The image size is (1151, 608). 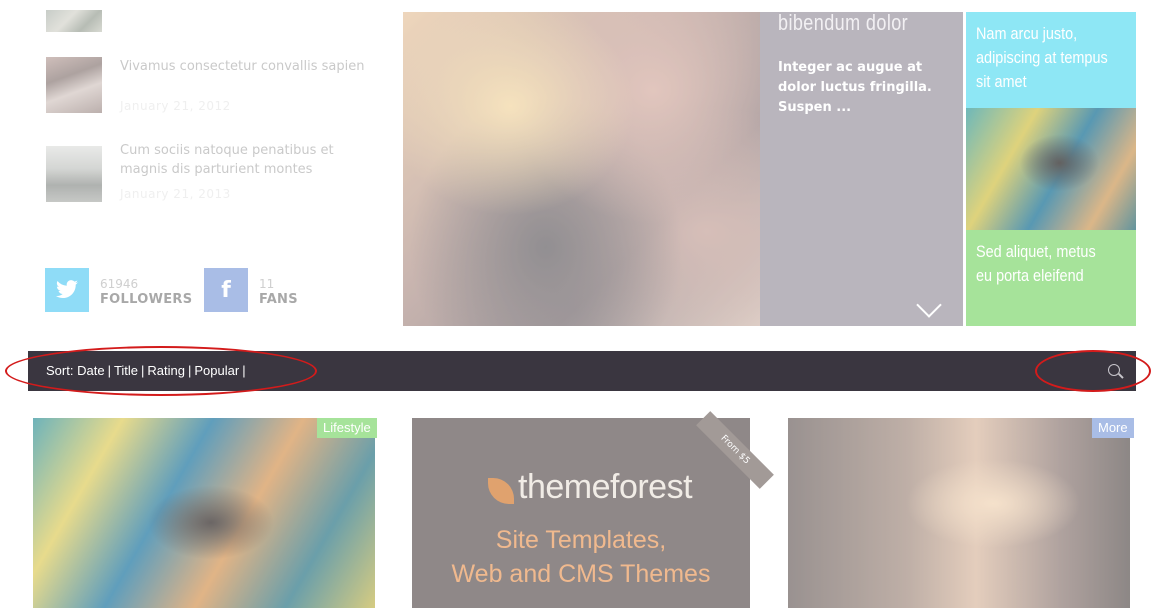 I want to click on annotation-ellipse-sort, so click(x=161, y=371).